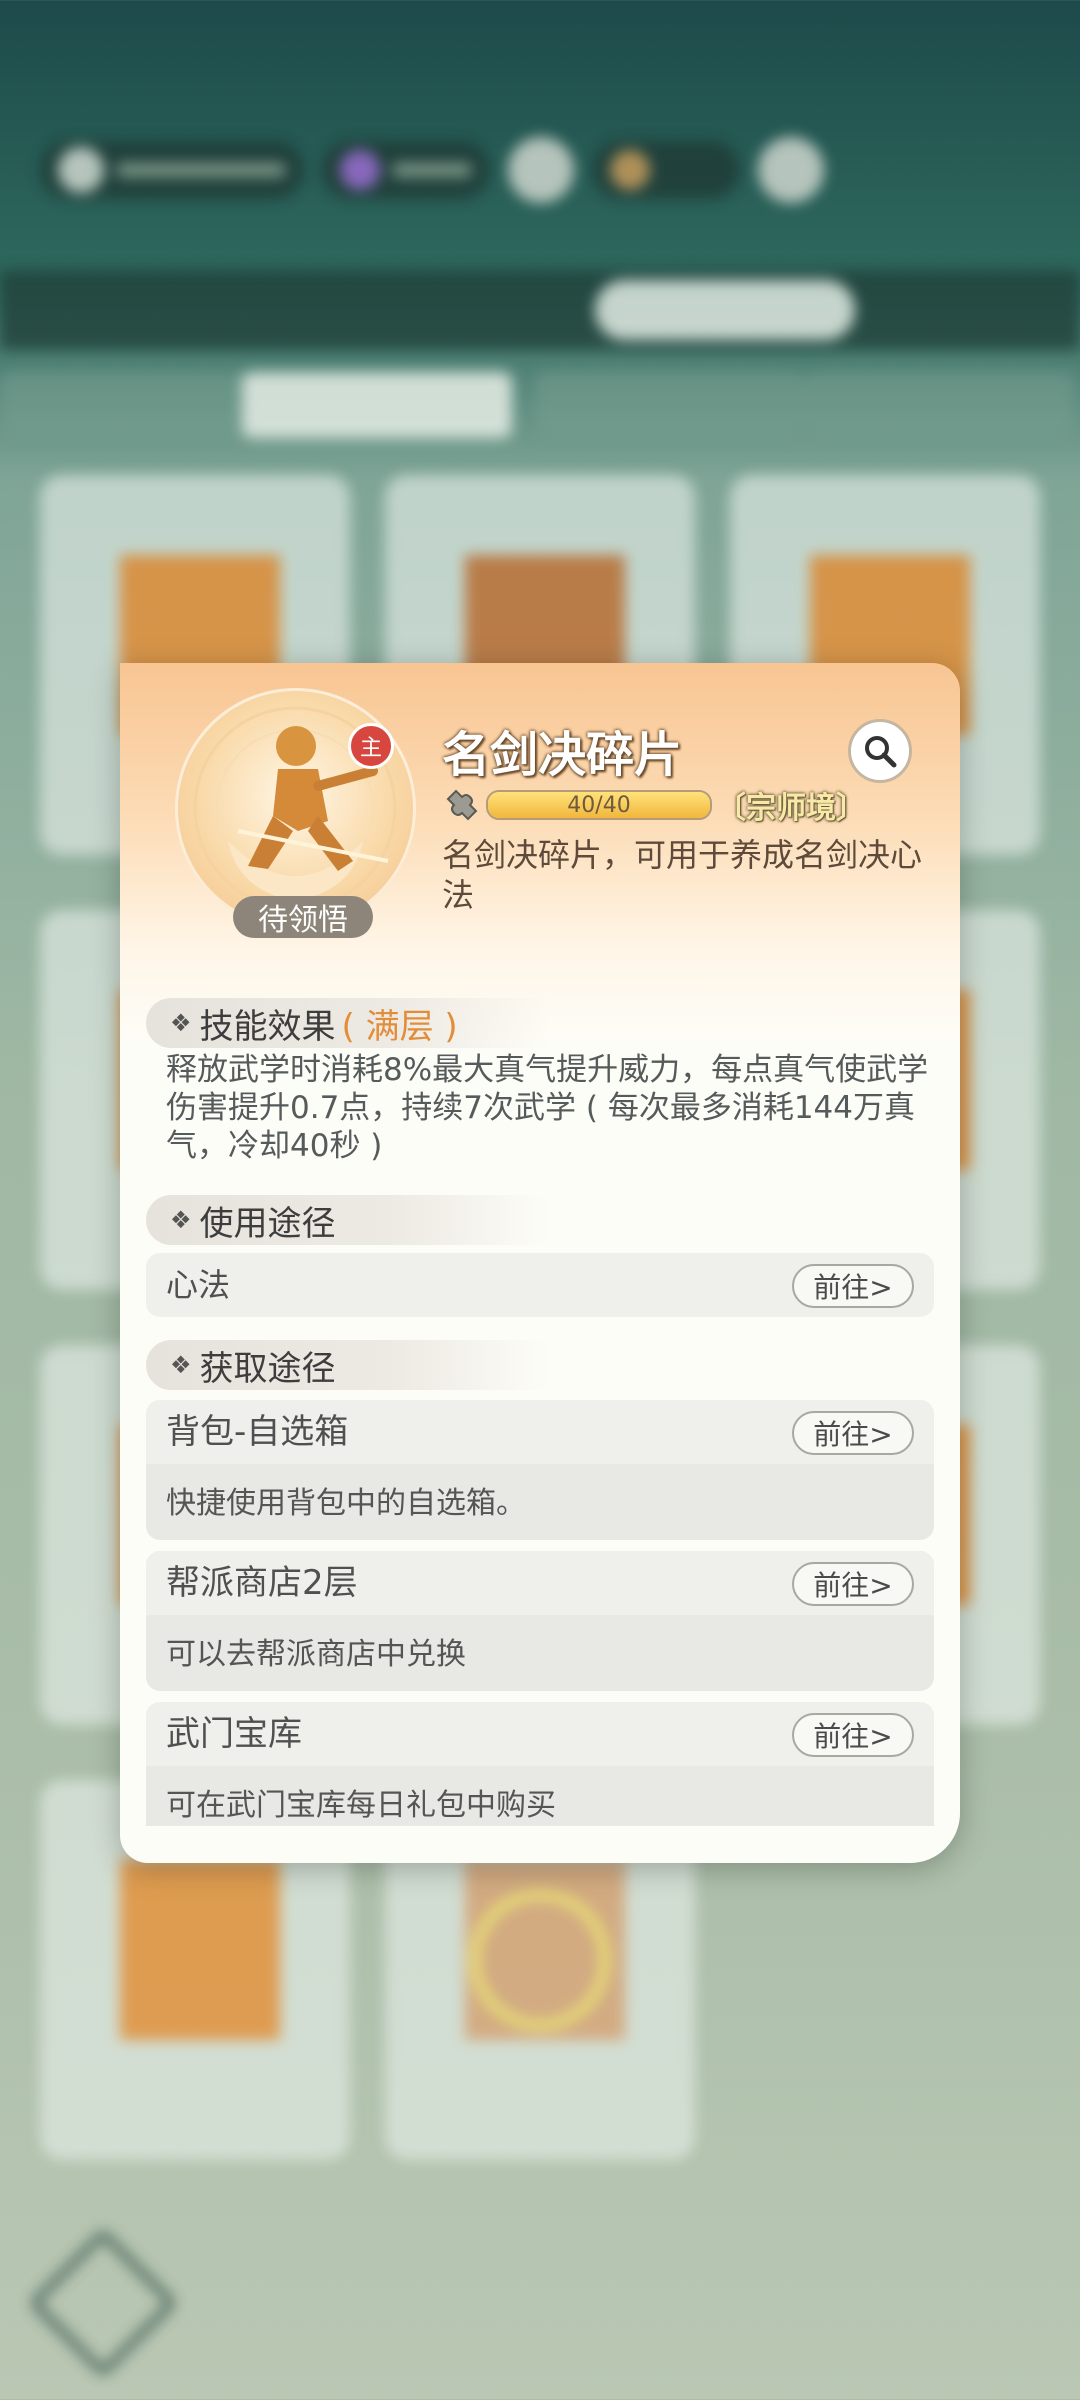 The height and width of the screenshot is (2400, 1080). I want to click on obtain-item: 帮派商店2层 前往> 可以去帮派商店中兑换, so click(540, 1621).